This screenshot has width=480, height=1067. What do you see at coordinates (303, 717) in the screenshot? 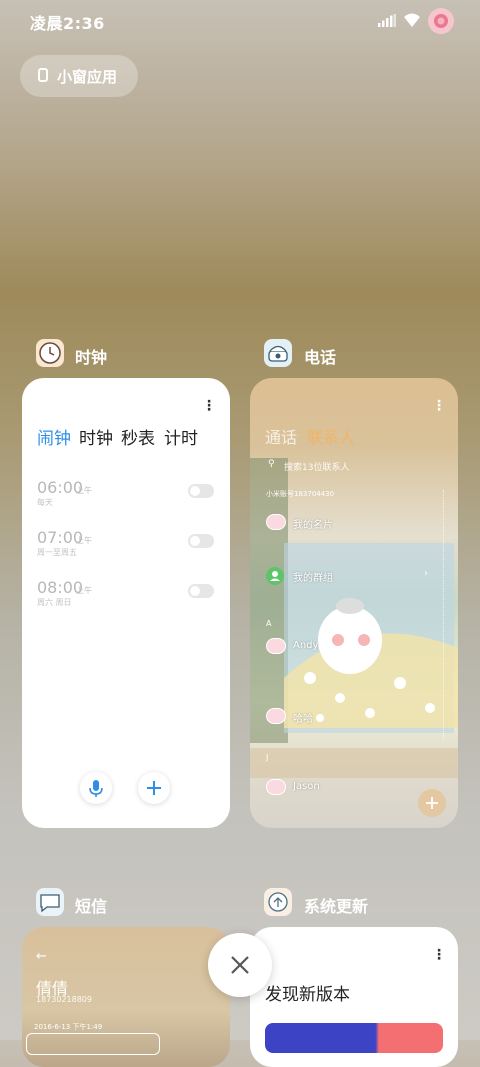
I see `contact-haha: 哈哈` at bounding box center [303, 717].